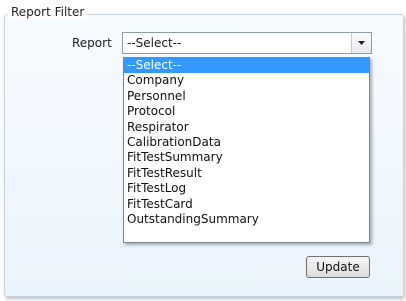  What do you see at coordinates (246, 66) in the screenshot?
I see `dropdown-option: --Select--` at bounding box center [246, 66].